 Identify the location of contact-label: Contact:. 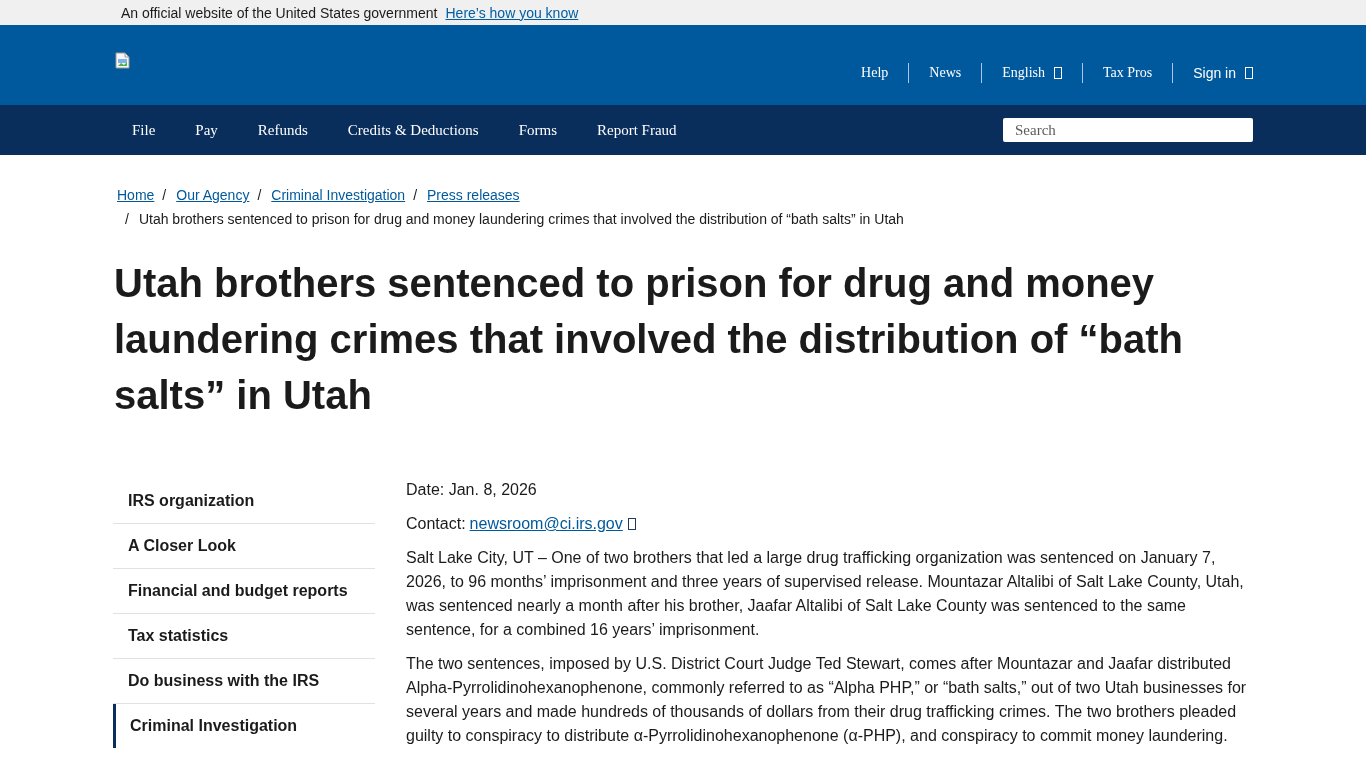
(436, 524).